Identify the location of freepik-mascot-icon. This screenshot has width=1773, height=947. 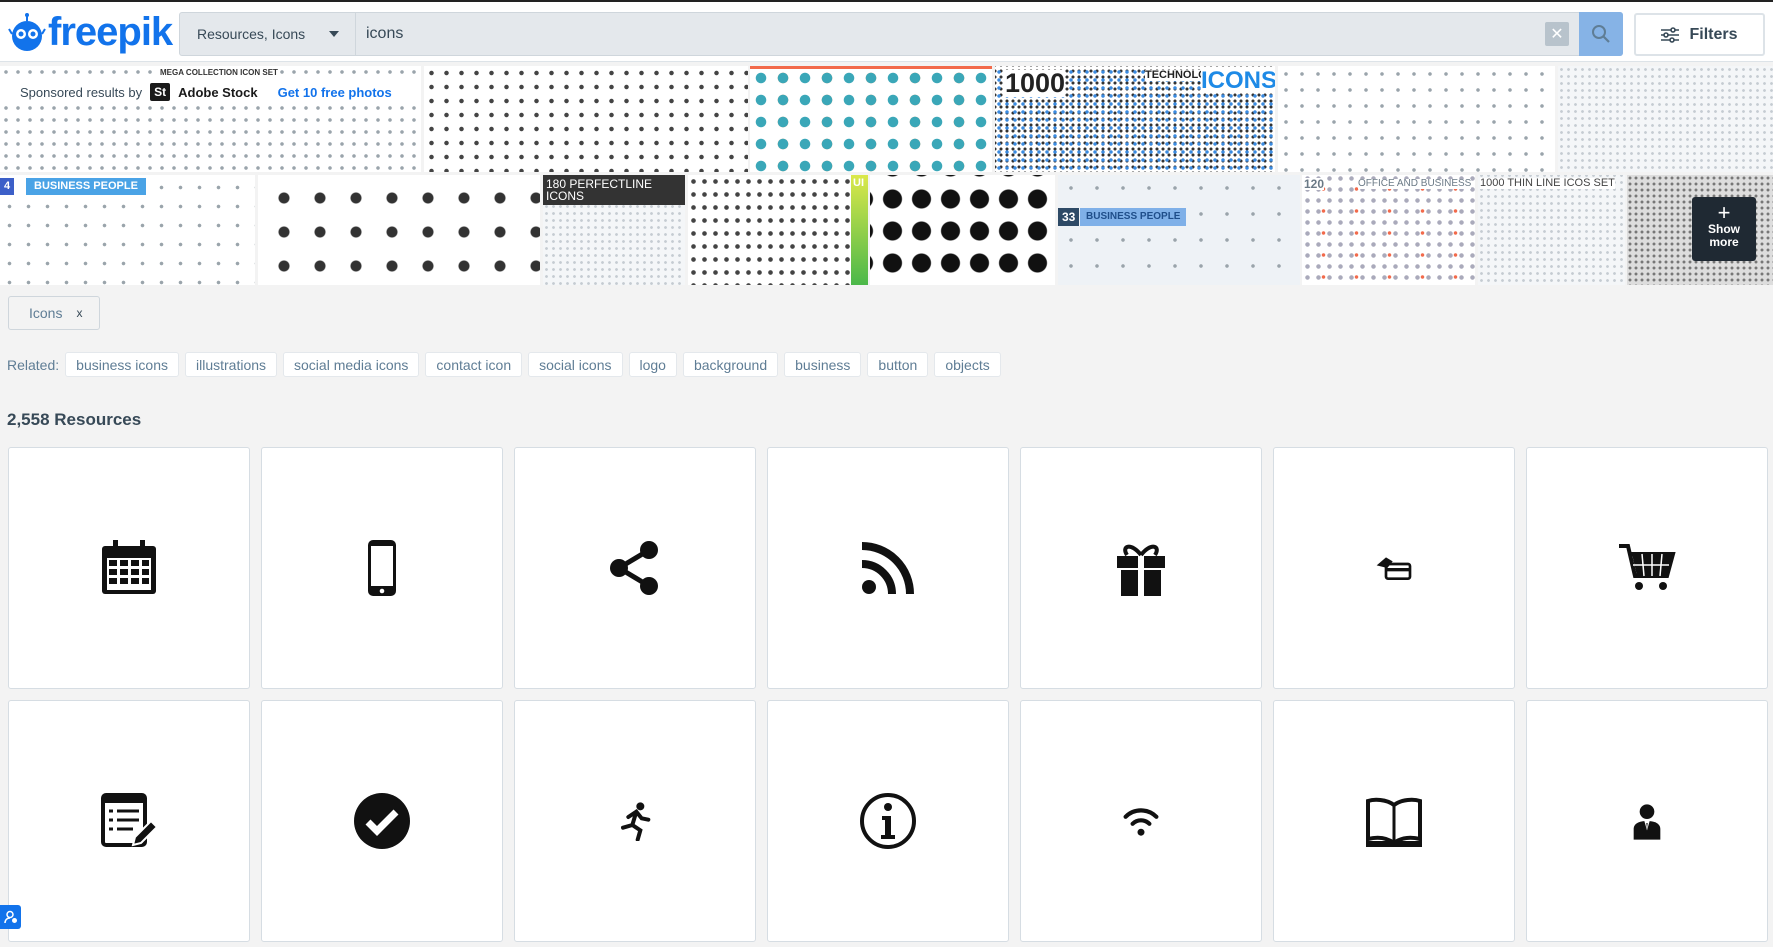
(27, 32).